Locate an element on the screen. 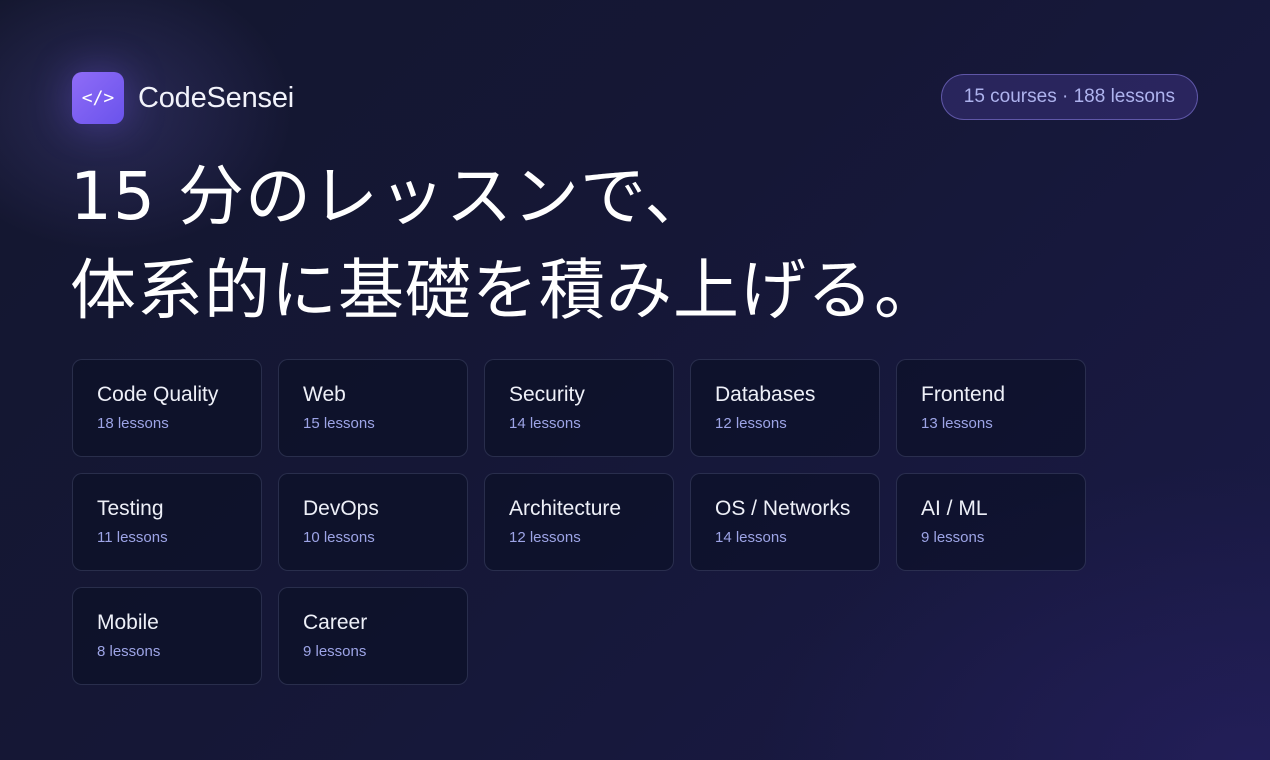  course-card-os-networks: OS / Networks 14 lessons is located at coordinates (785, 522).